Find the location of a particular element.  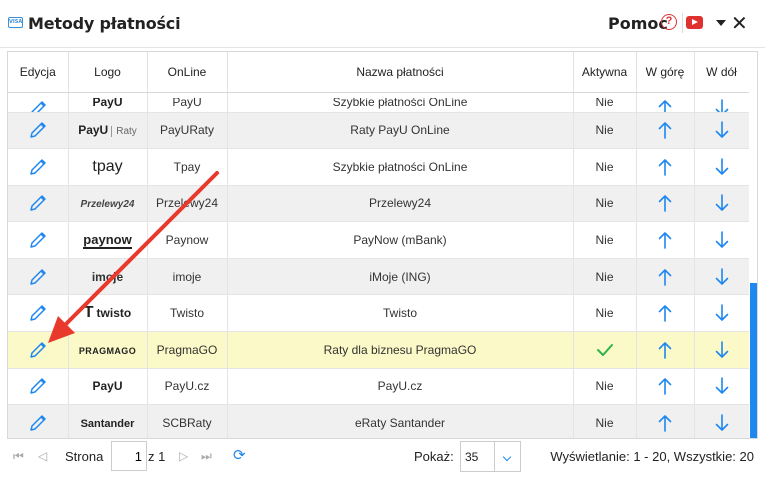

chevron-down-icon is located at coordinates (507, 456).